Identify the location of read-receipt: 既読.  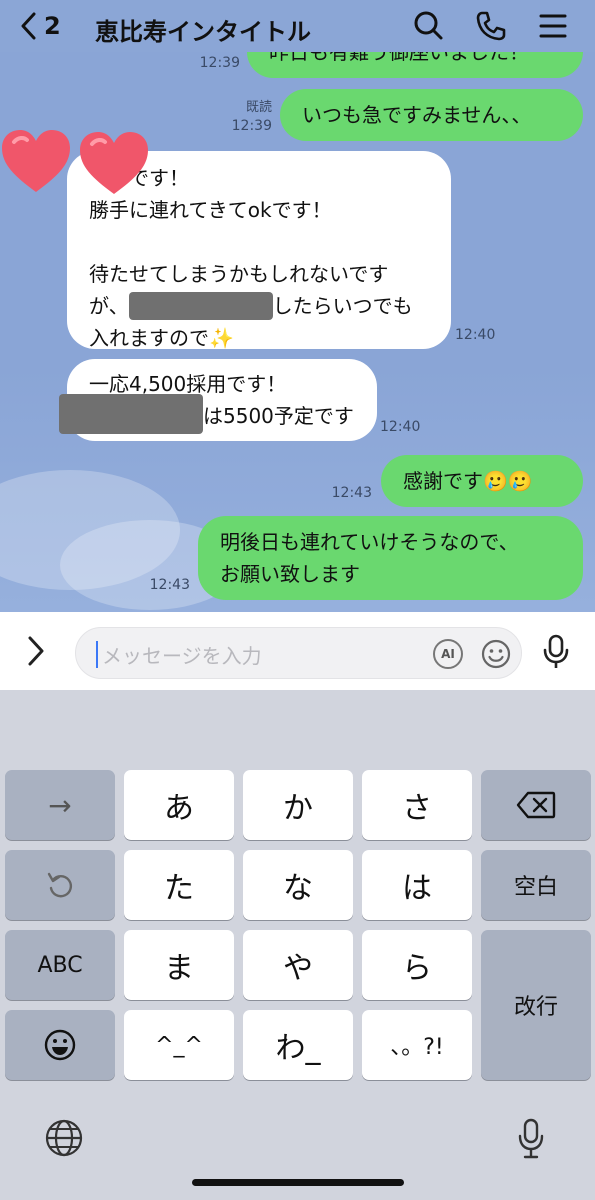
(258, 107).